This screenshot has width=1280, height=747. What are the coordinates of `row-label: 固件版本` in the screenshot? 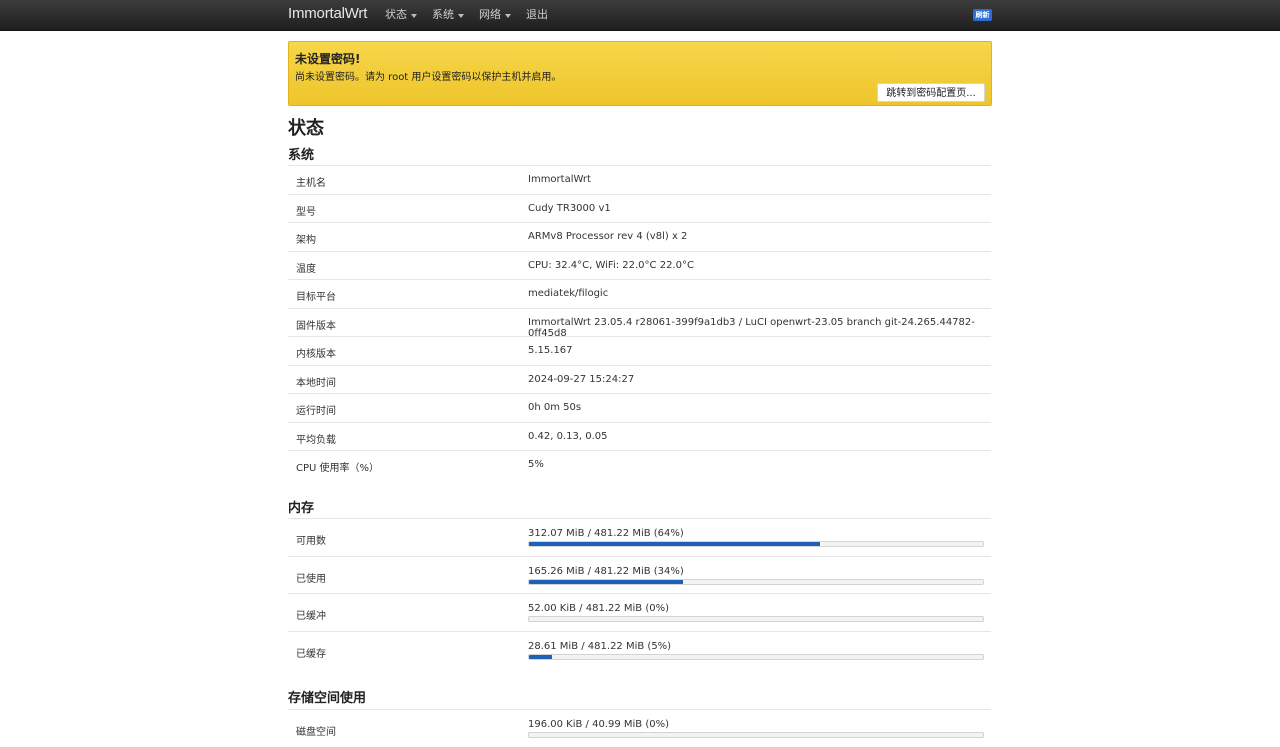 It's located at (316, 326).